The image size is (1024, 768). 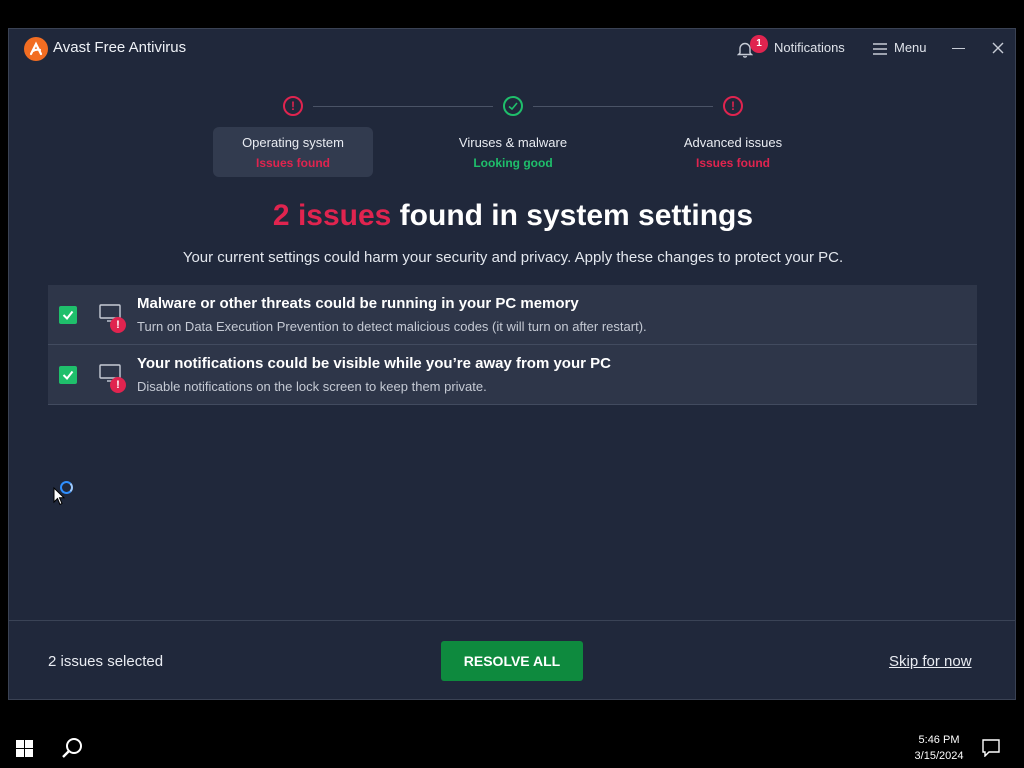 I want to click on taskbar: 5:46 PM 3/15/2024, so click(x=512, y=748).